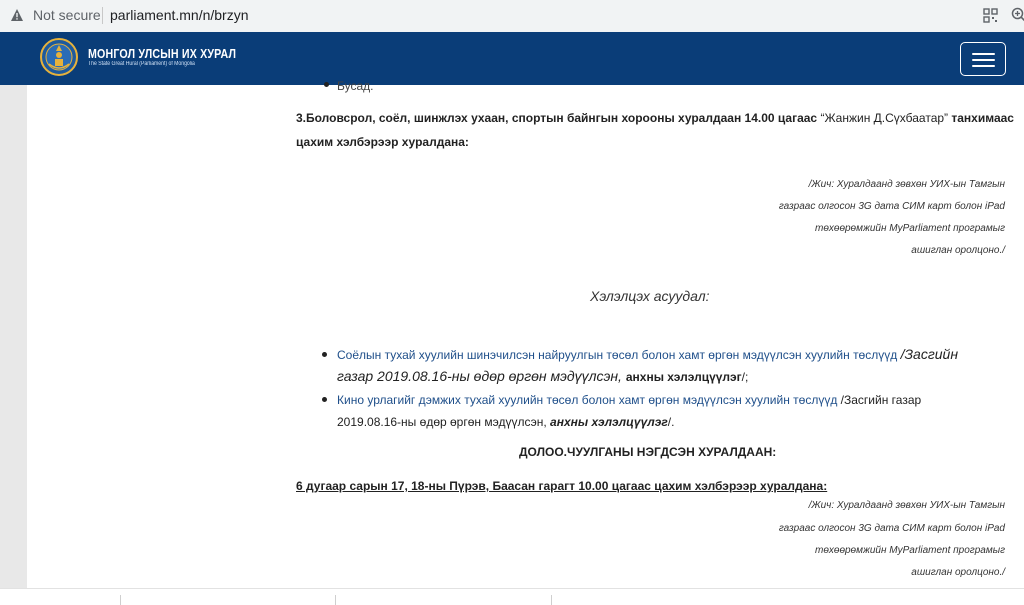  What do you see at coordinates (512, 16) in the screenshot?
I see `browser-address-bar: Not secure parliament.mn/n/brzyn` at bounding box center [512, 16].